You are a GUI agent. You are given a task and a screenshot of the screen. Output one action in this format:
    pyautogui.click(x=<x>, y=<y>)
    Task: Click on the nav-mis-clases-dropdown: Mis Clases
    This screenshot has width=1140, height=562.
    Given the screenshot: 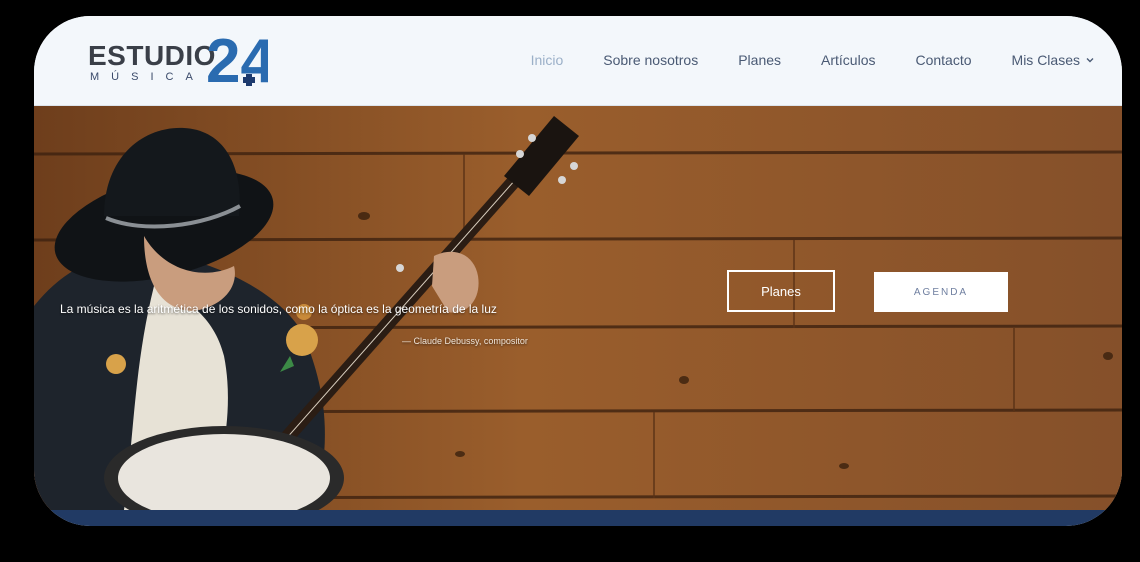 What is the action you would take?
    pyautogui.click(x=1053, y=60)
    